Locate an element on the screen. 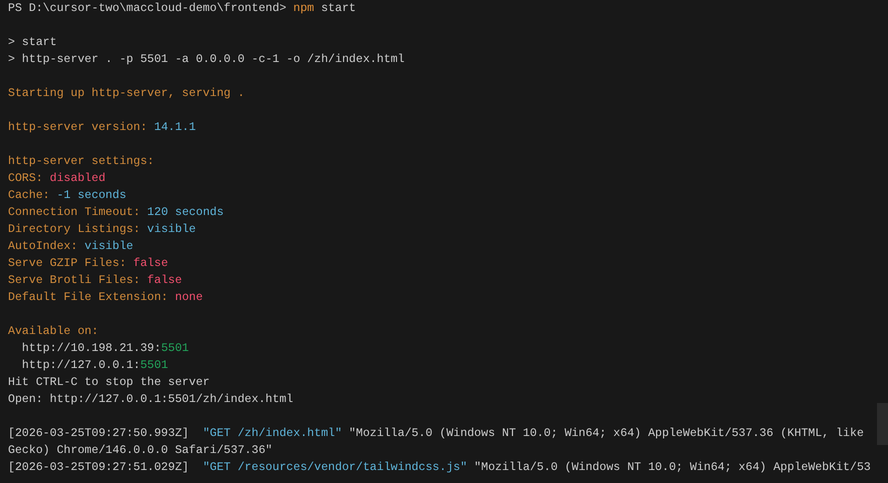 This screenshot has height=483, width=888. terminal-text: Serve GZIP Files: is located at coordinates (68, 263).